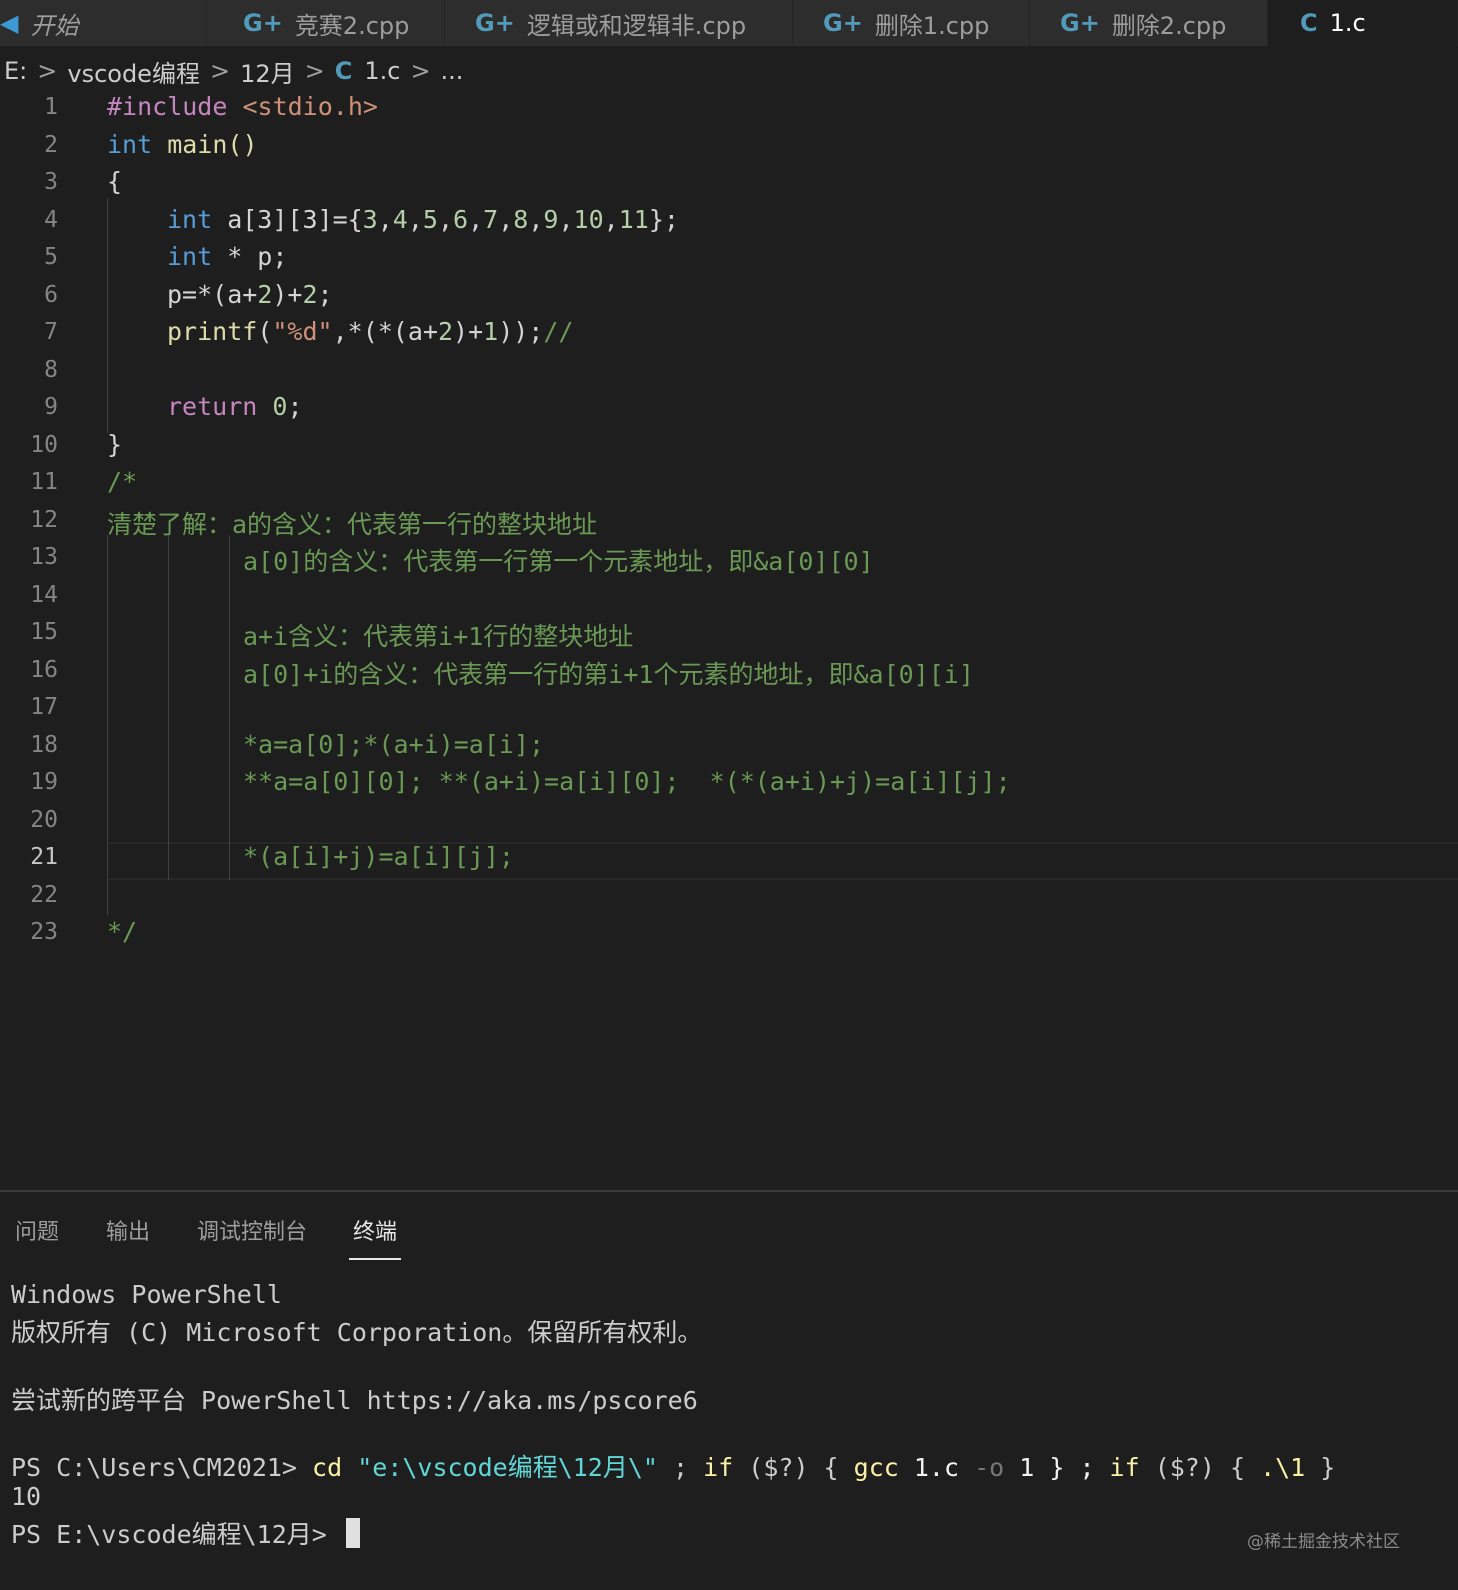  I want to click on code-line: printf("%d",*(*(a+2)+1));//, so click(370, 331).